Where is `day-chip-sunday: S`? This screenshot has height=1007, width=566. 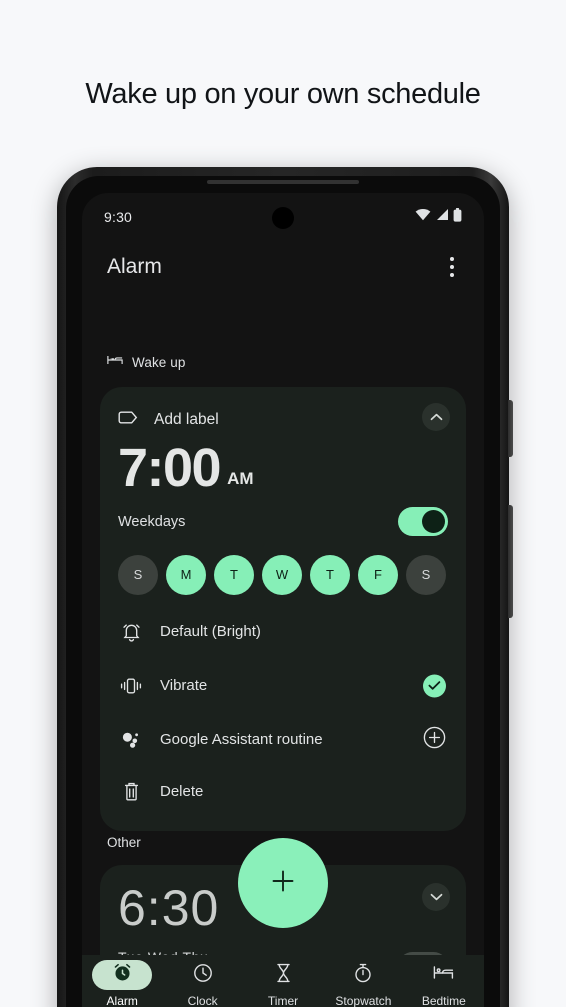
day-chip-sunday: S is located at coordinates (138, 574).